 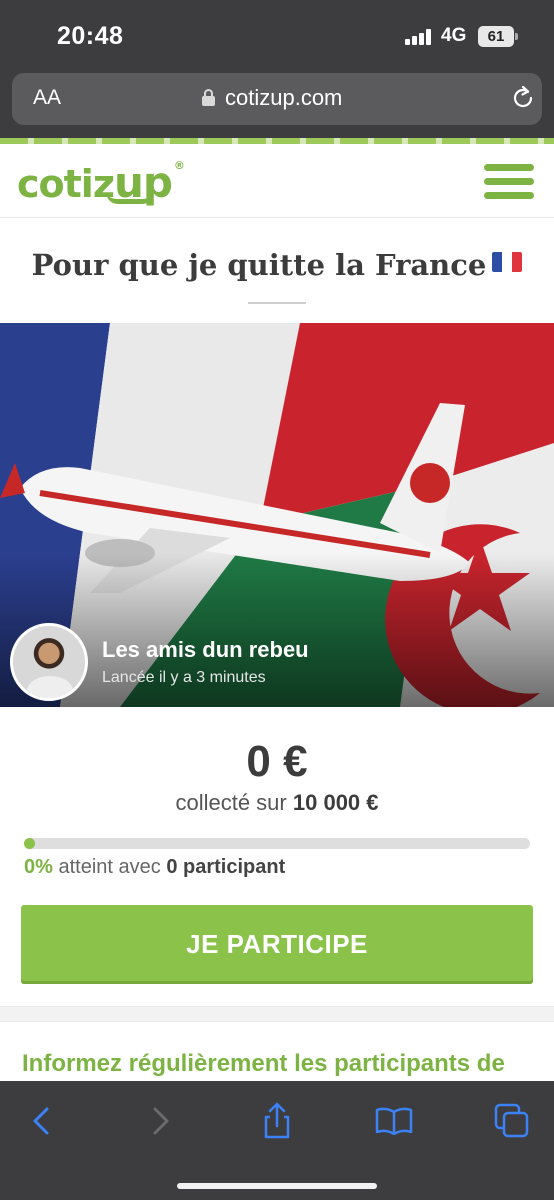 I want to click on forward-icon, so click(x=160, y=1121).